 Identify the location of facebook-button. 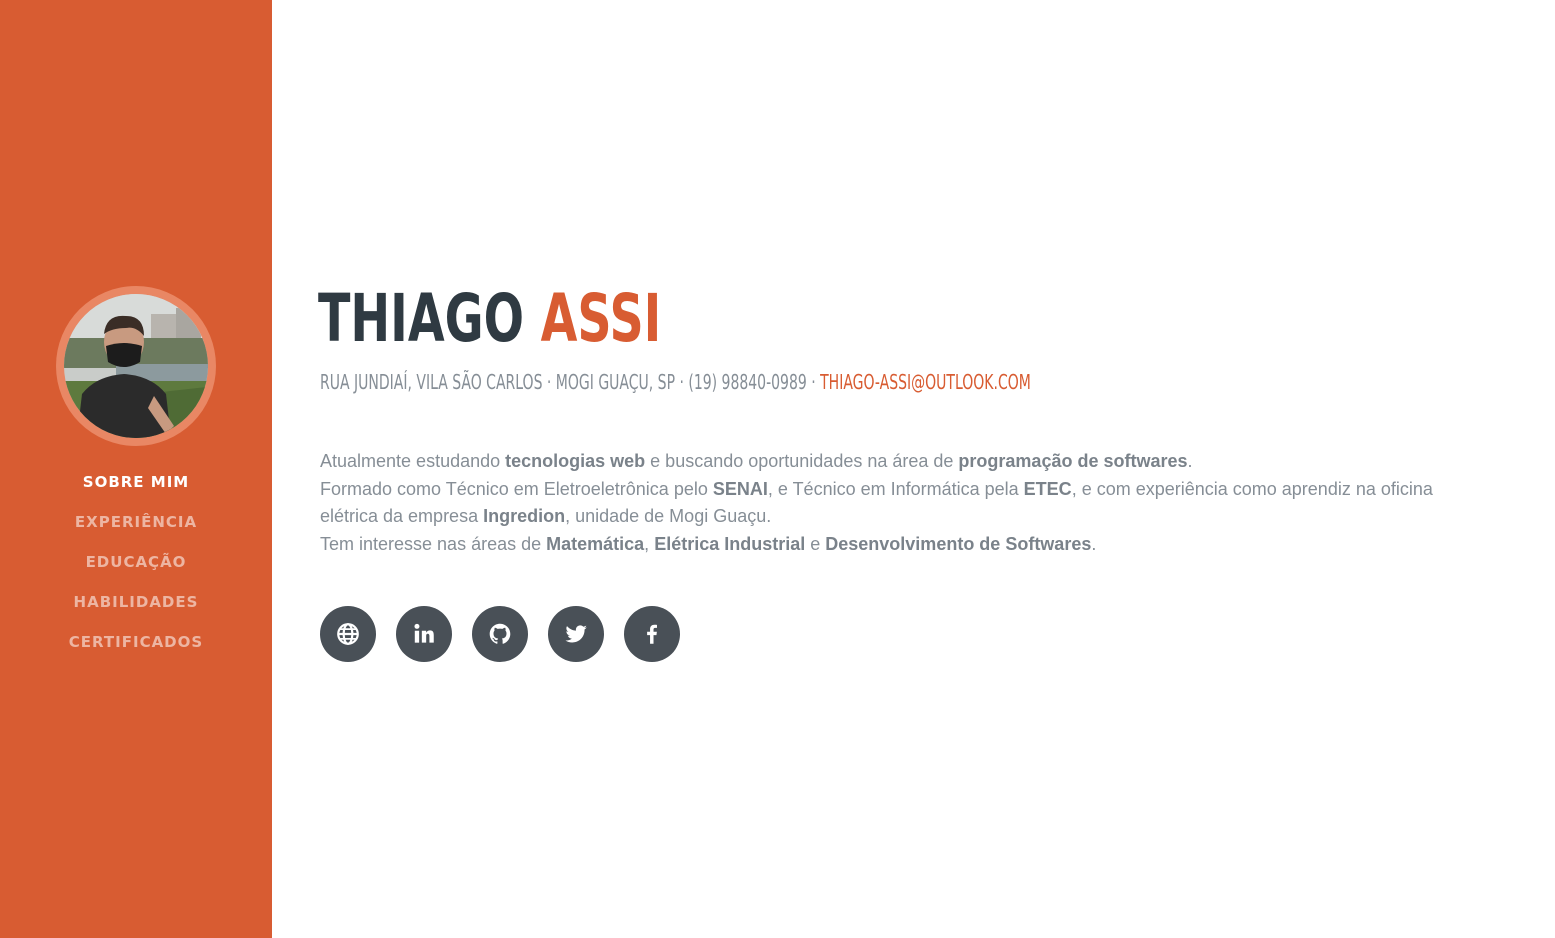
(652, 634).